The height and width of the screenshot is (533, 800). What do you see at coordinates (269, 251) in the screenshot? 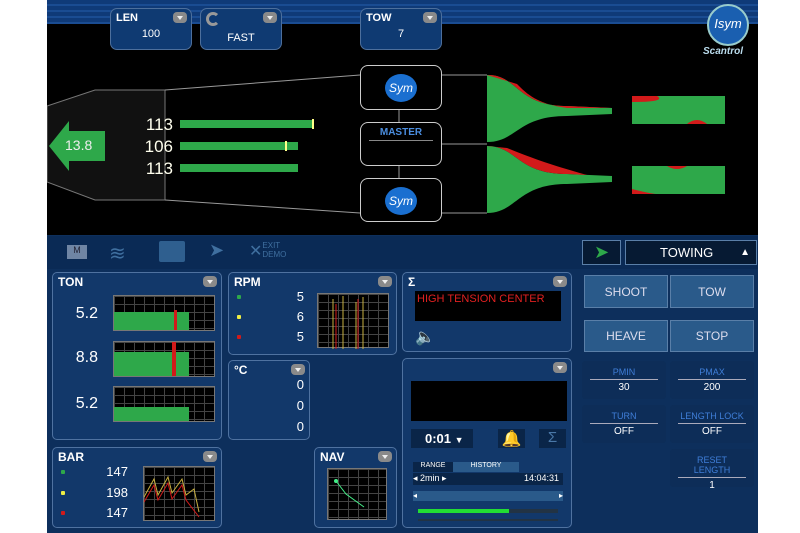
I see `exit-demo-button: ✕ EXIT DEMO` at bounding box center [269, 251].